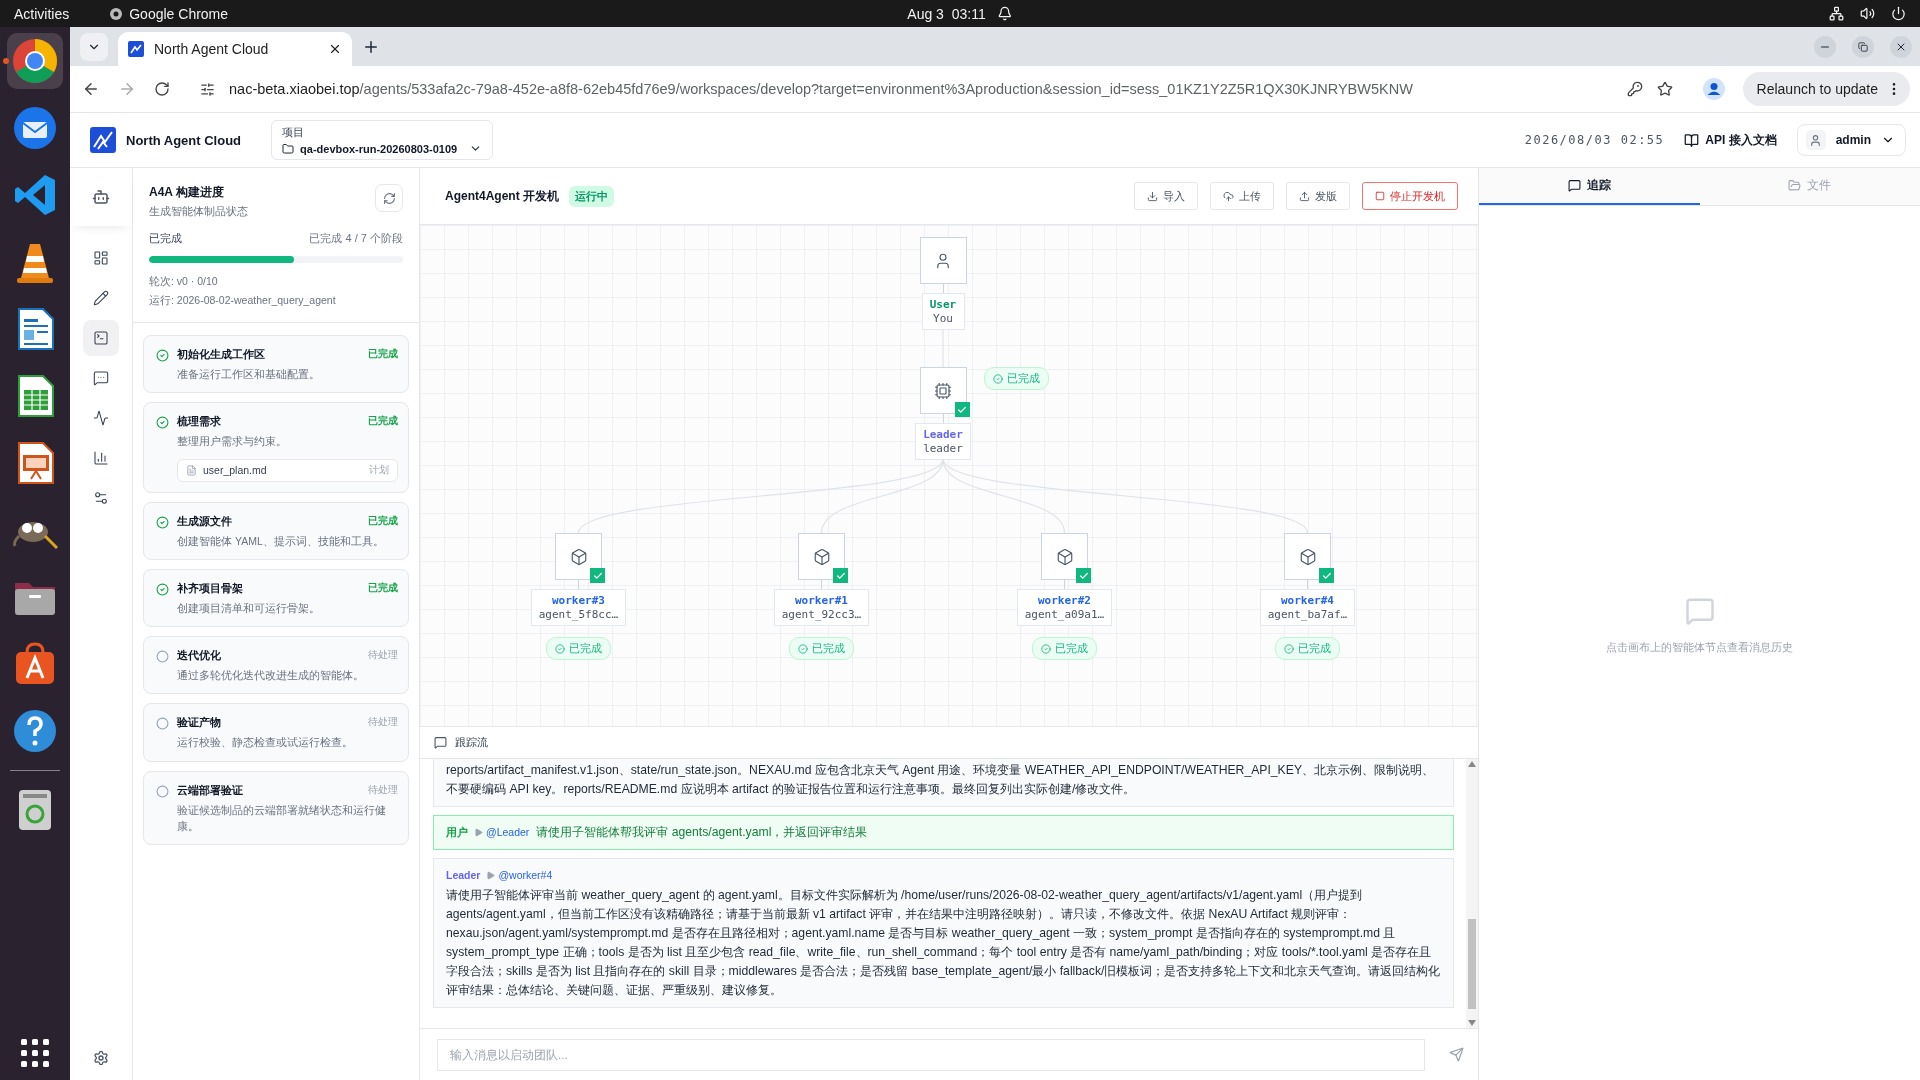 The width and height of the screenshot is (1920, 1080). What do you see at coordinates (702, 832) in the screenshot?
I see `message-text: 请使用子智能体帮我评审 agents/agent.yaml，并返回评审结果` at bounding box center [702, 832].